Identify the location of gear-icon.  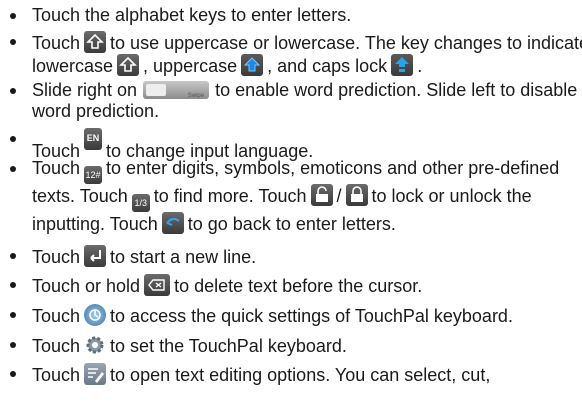
(95, 345).